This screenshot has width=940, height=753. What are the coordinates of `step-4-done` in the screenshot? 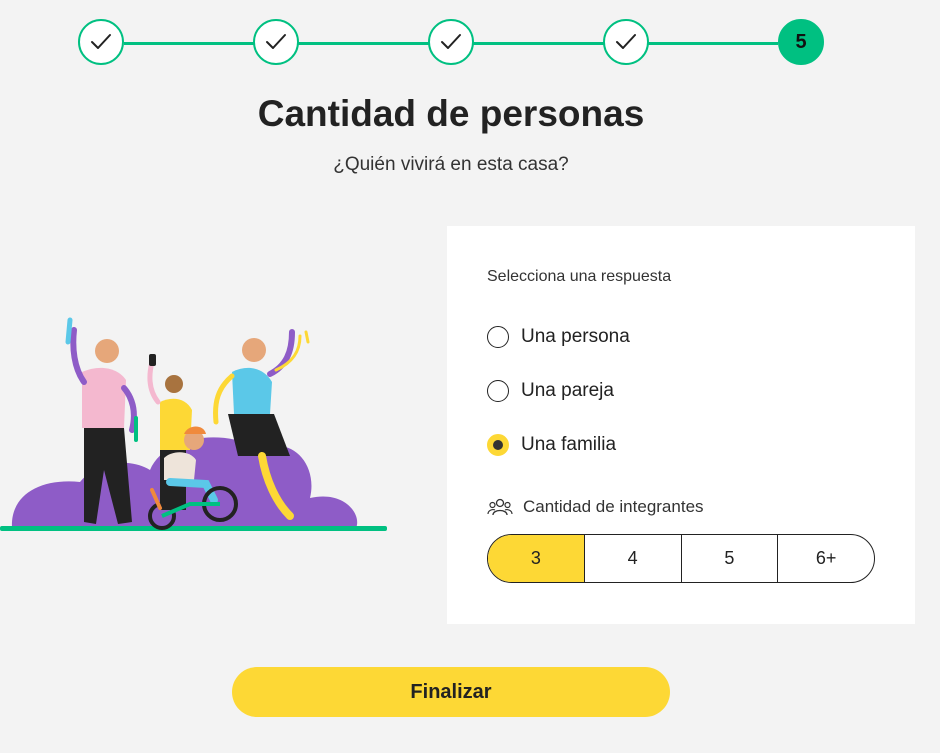 It's located at (626, 42).